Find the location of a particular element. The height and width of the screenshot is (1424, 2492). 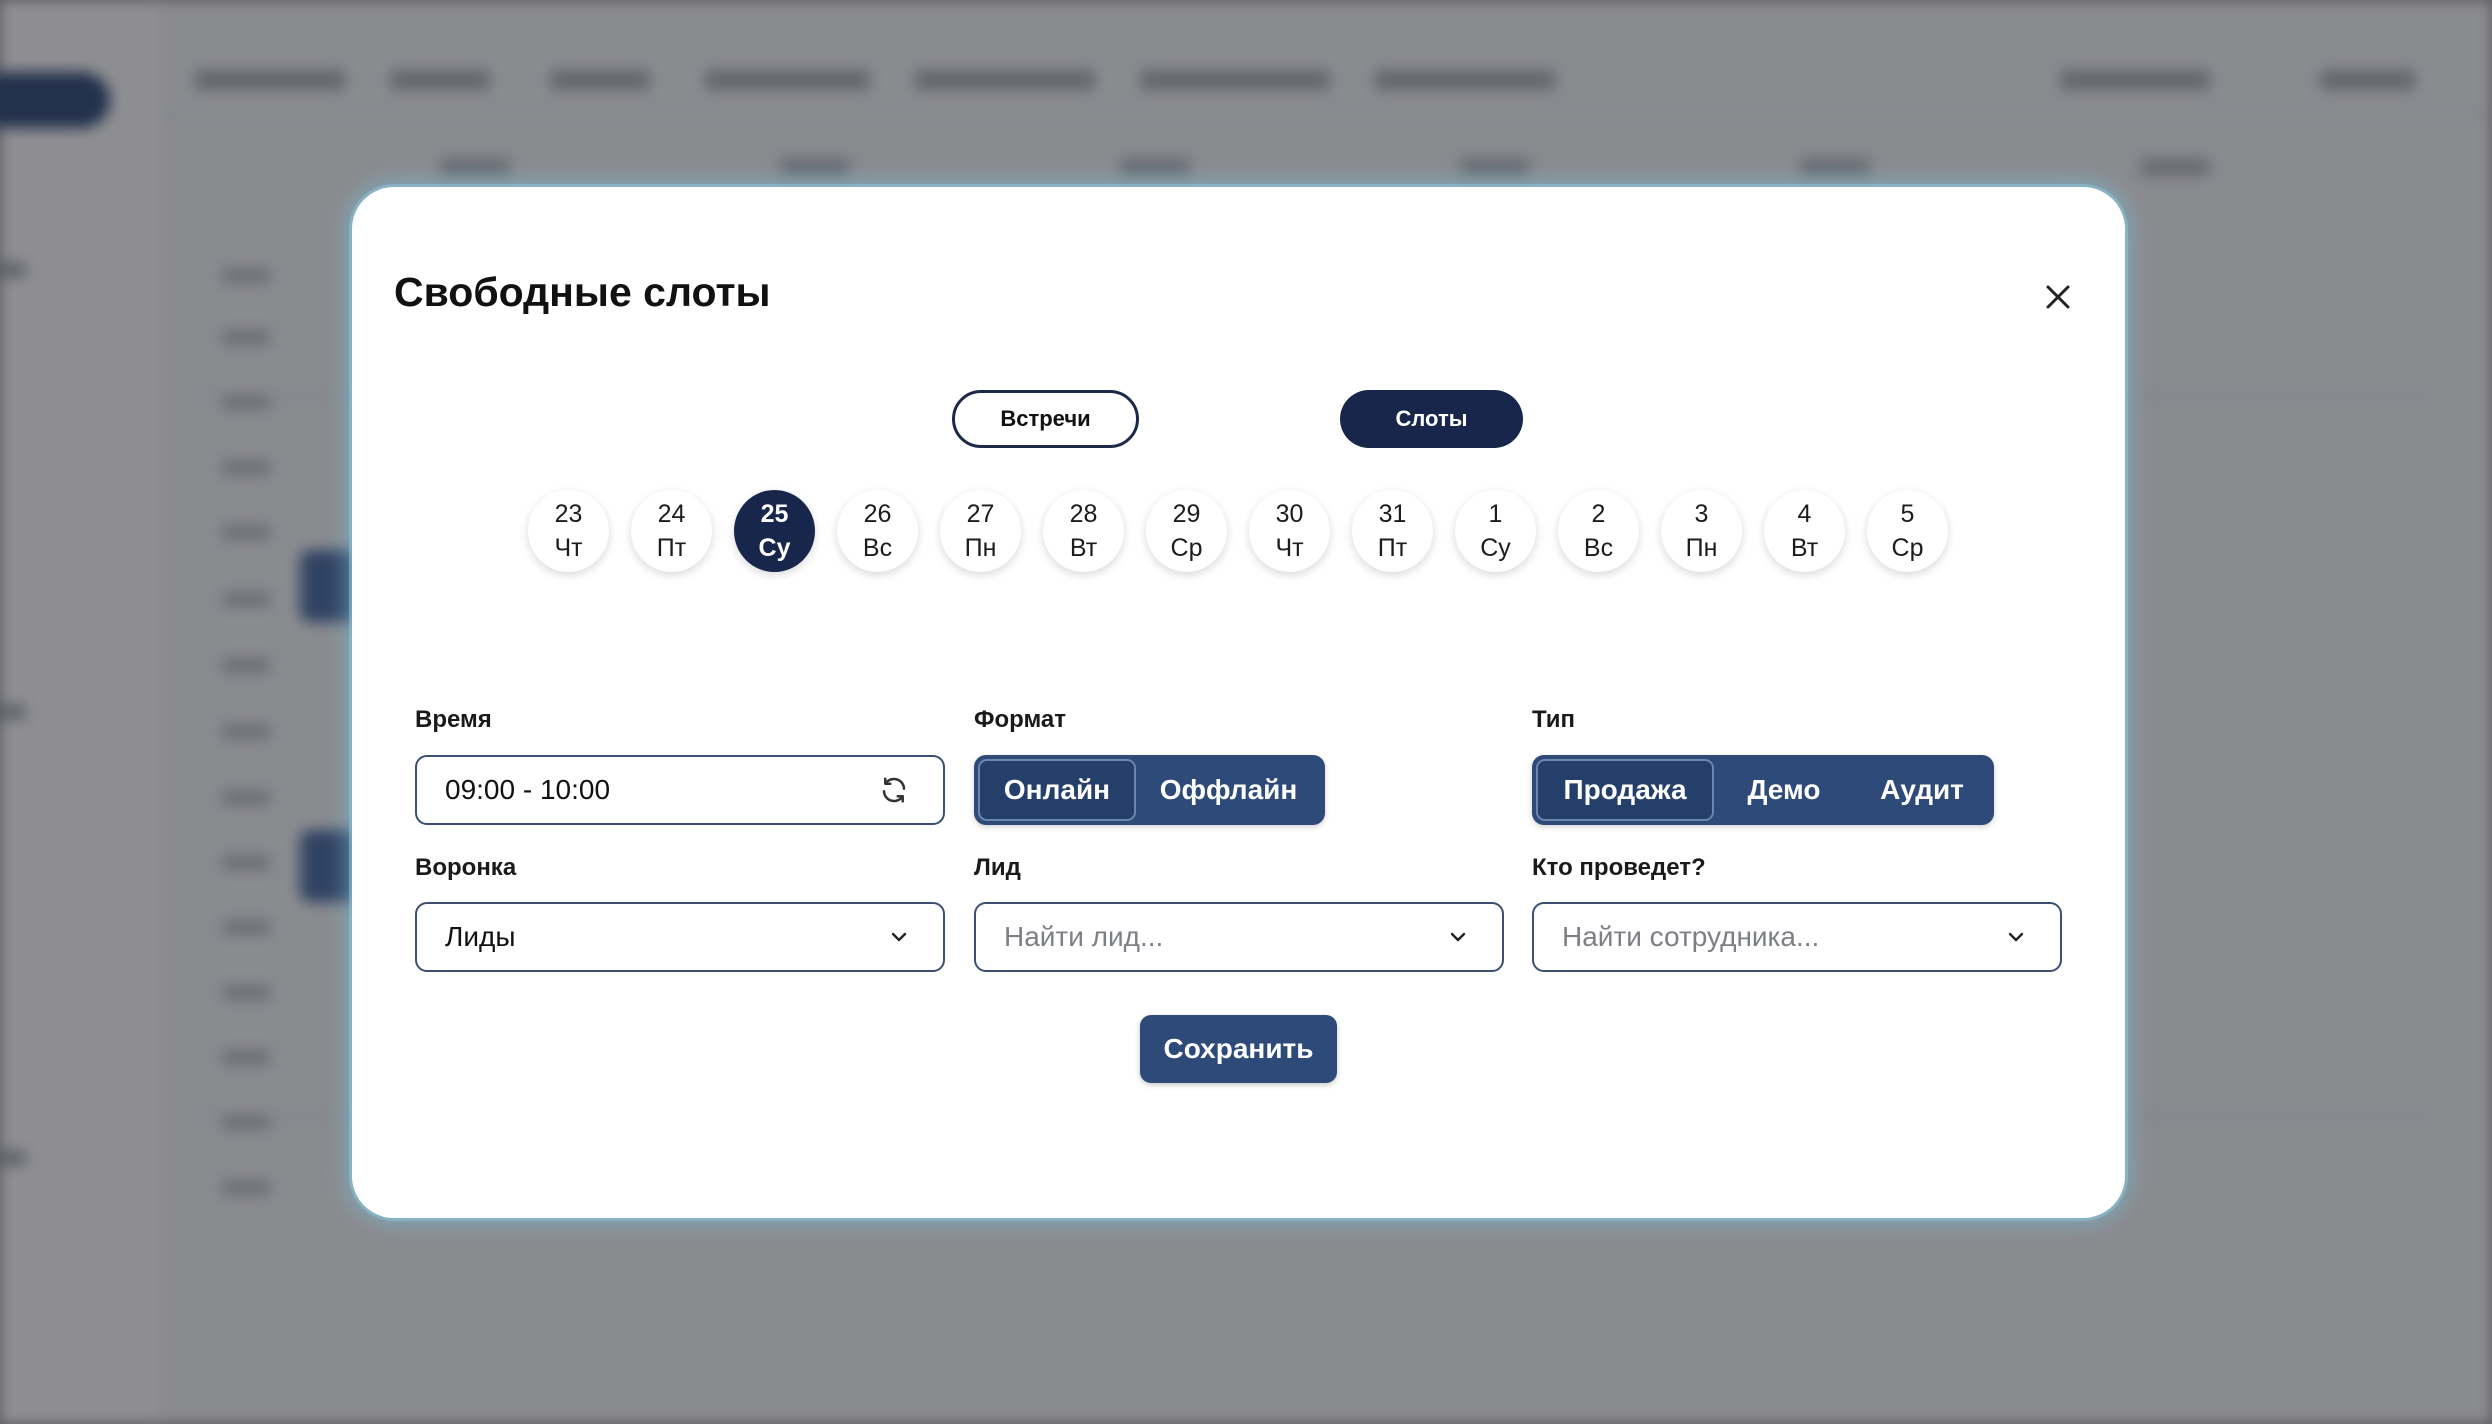

day-28-button: 28 Вт is located at coordinates (1083, 531).